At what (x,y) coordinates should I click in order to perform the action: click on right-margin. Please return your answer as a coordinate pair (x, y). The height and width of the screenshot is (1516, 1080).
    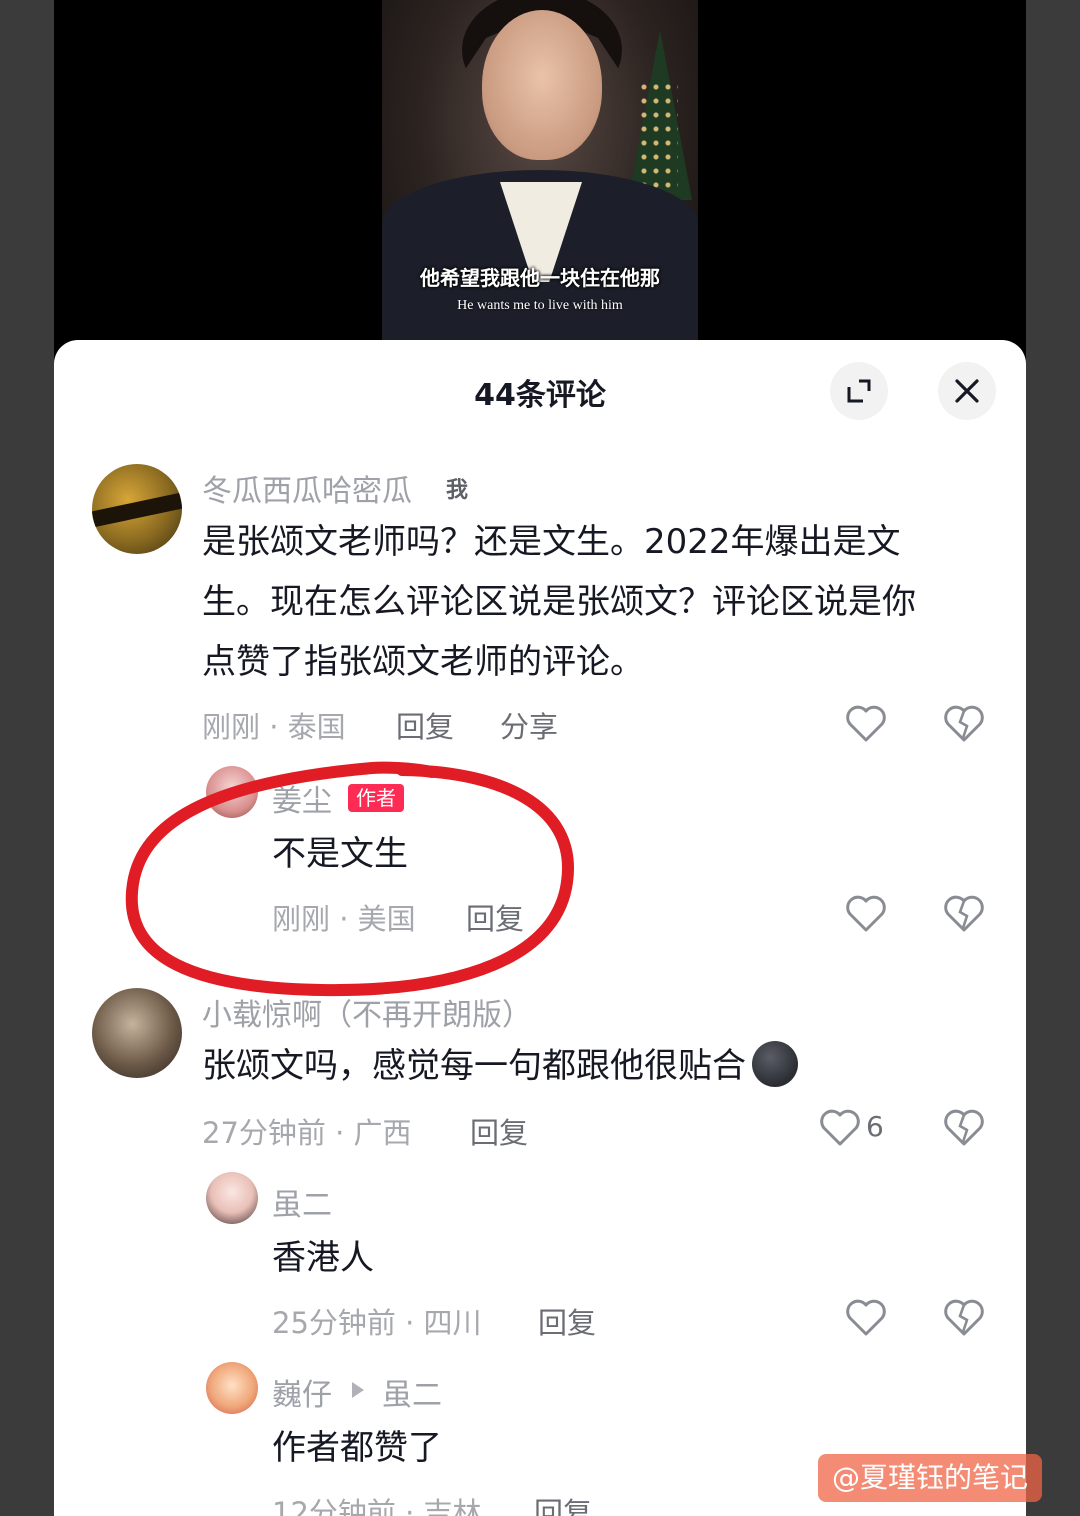
    Looking at the image, I should click on (1053, 758).